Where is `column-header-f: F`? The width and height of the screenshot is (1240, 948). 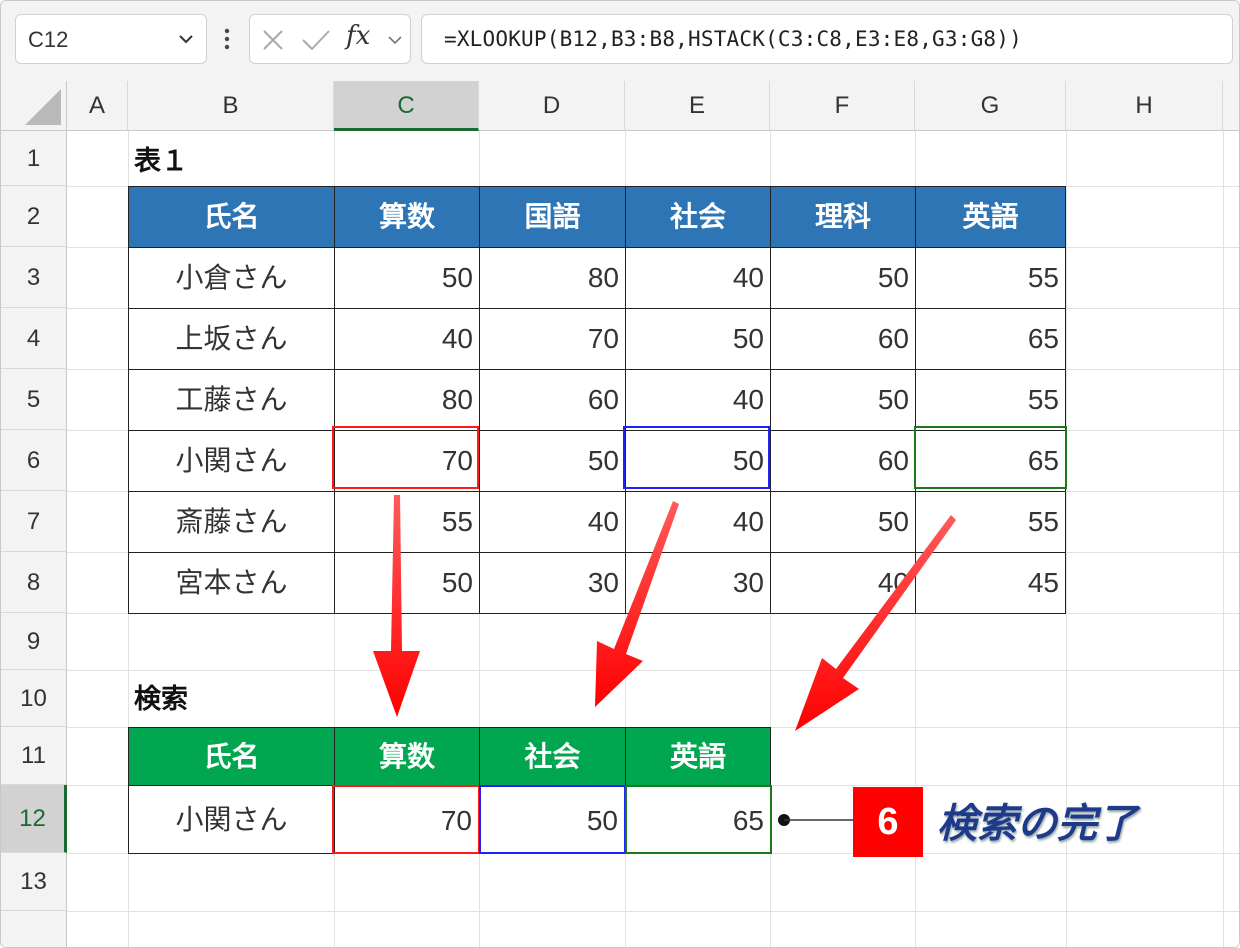 column-header-f: F is located at coordinates (842, 106).